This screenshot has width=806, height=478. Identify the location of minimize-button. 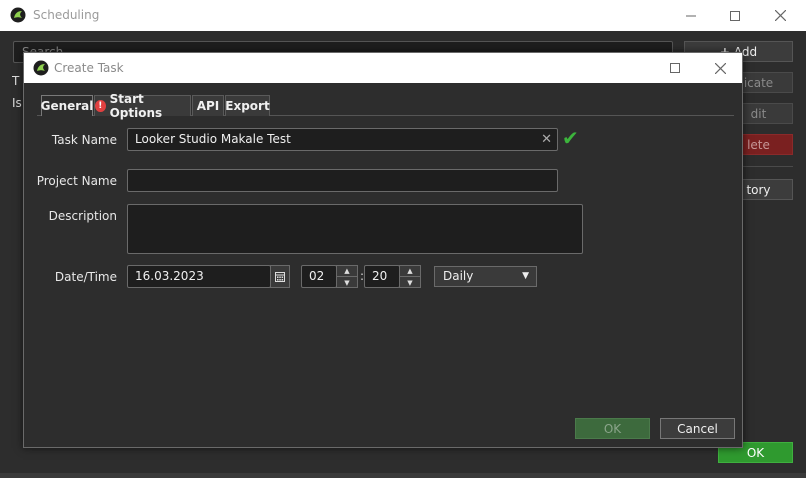
(691, 15).